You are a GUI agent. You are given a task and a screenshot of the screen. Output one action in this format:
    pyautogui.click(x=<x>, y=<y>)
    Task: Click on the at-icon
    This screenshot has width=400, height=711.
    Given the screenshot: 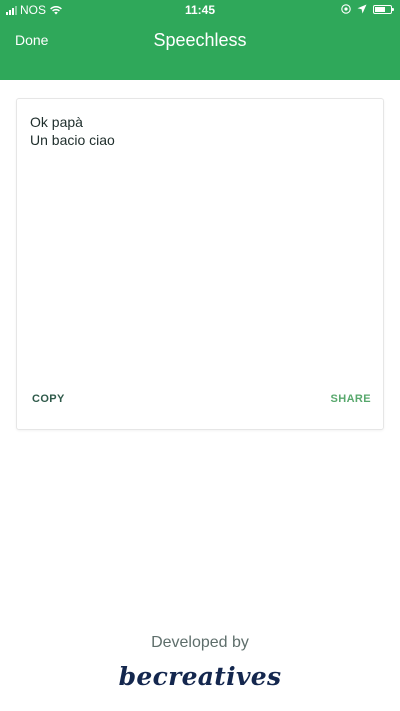 What is the action you would take?
    pyautogui.click(x=346, y=9)
    